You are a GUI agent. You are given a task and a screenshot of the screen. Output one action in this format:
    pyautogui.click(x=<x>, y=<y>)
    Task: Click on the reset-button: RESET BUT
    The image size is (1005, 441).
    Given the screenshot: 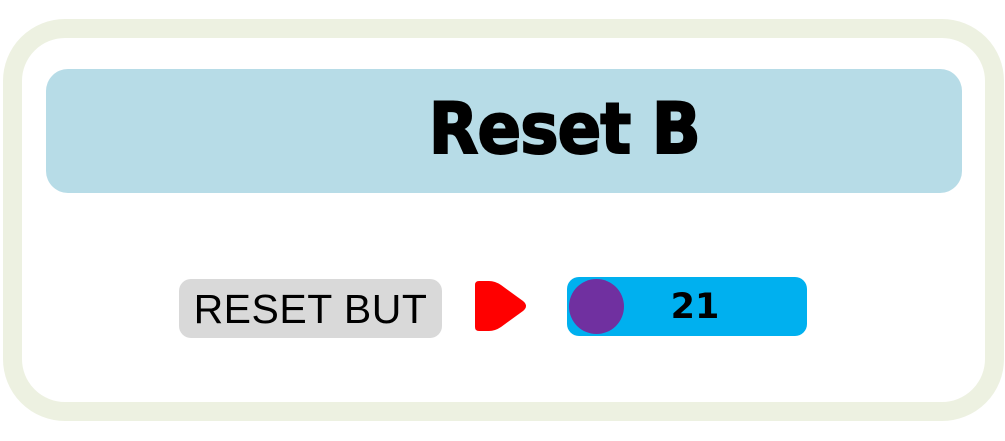 What is the action you would take?
    pyautogui.click(x=310, y=308)
    